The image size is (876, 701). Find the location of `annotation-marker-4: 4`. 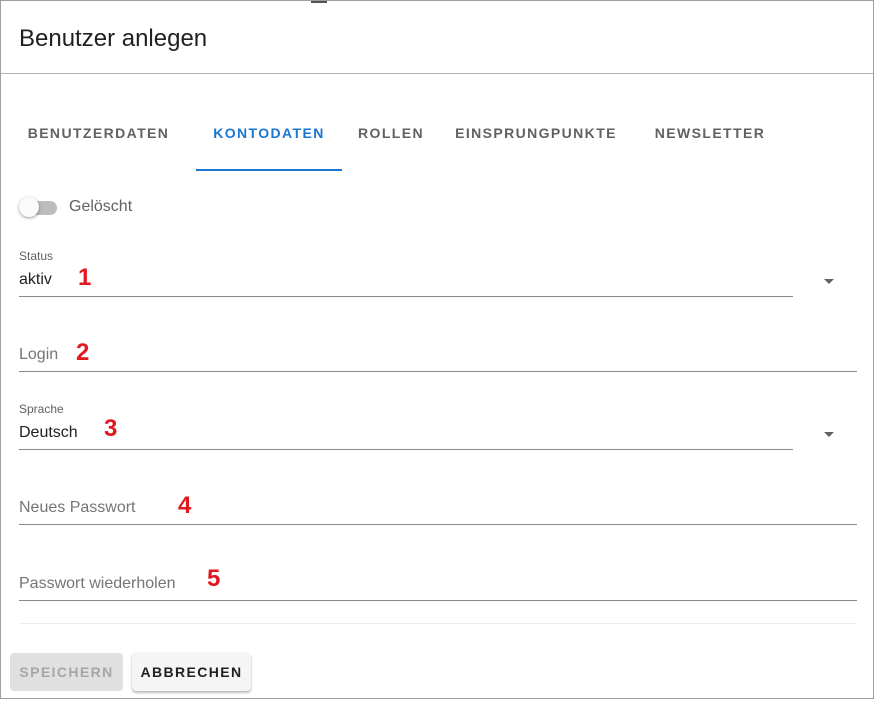

annotation-marker-4: 4 is located at coordinates (185, 505).